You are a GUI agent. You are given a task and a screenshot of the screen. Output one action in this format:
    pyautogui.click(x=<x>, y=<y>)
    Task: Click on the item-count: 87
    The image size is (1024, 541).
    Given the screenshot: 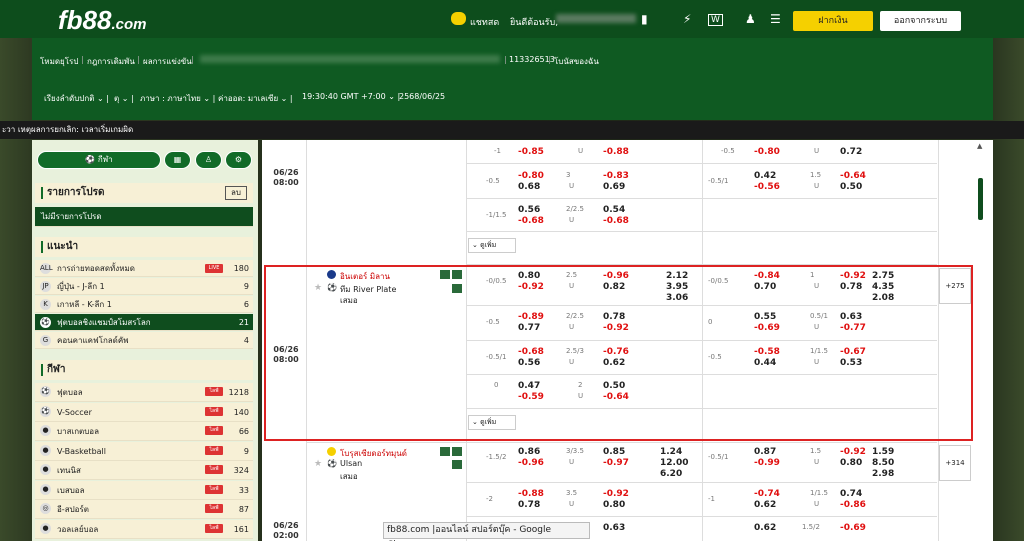 What is the action you would take?
    pyautogui.click(x=243, y=509)
    